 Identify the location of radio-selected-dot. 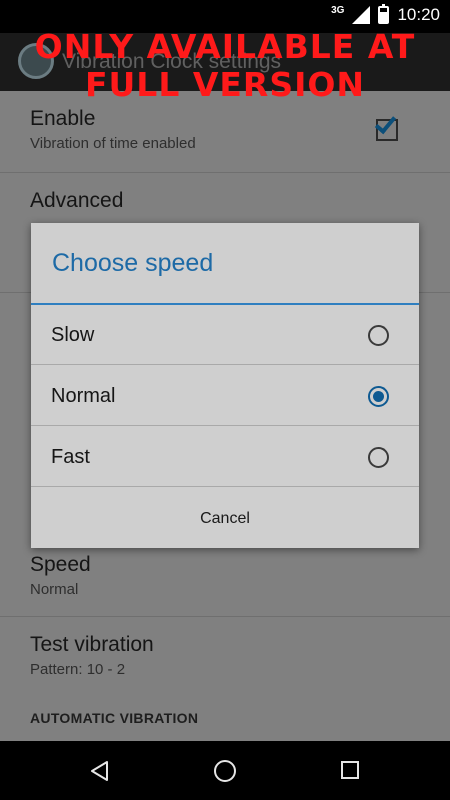
(378, 396).